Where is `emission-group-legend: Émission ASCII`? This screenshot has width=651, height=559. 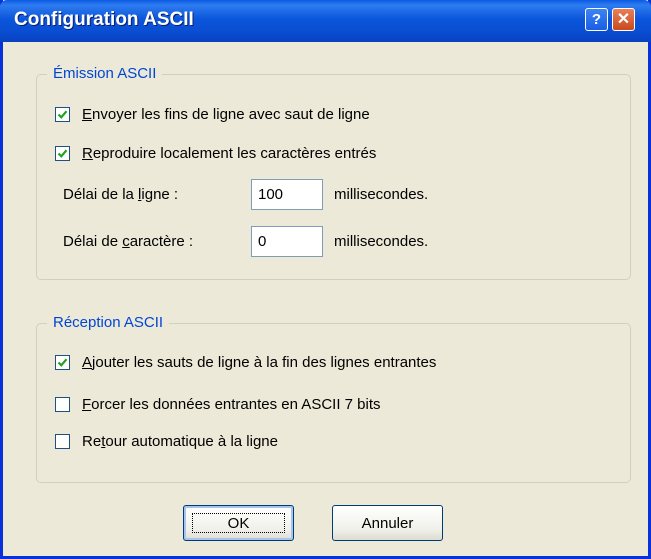
emission-group-legend: Émission ASCII is located at coordinates (105, 73).